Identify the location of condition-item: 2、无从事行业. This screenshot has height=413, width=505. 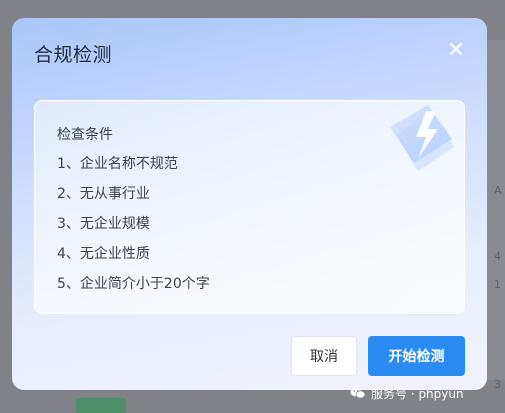
(103, 194).